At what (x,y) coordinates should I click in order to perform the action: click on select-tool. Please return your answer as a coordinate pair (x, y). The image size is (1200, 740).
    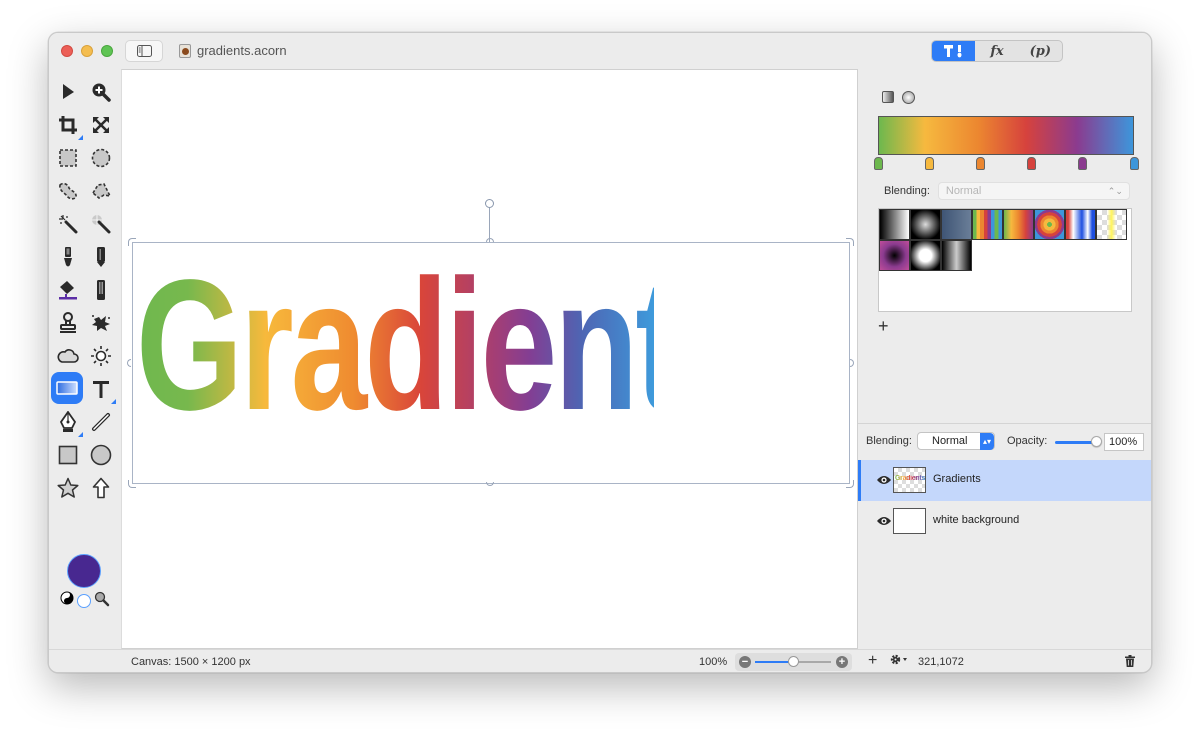
    Looking at the image, I should click on (68, 92).